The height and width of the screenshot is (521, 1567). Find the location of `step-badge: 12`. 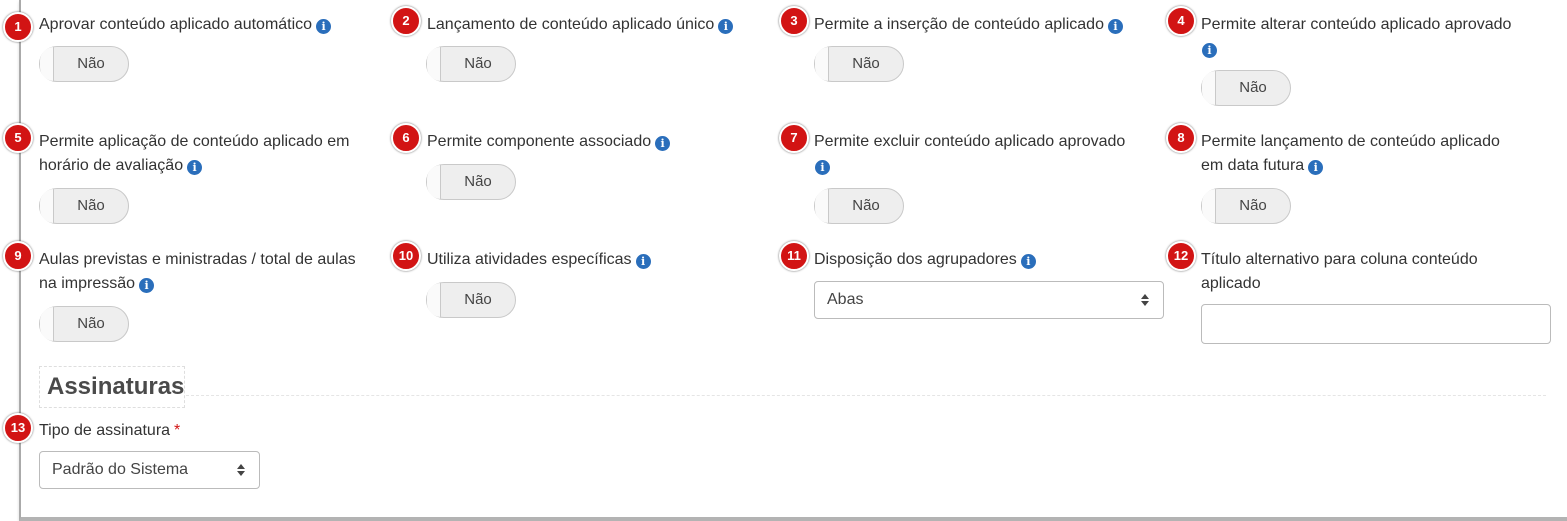

step-badge: 12 is located at coordinates (1181, 256).